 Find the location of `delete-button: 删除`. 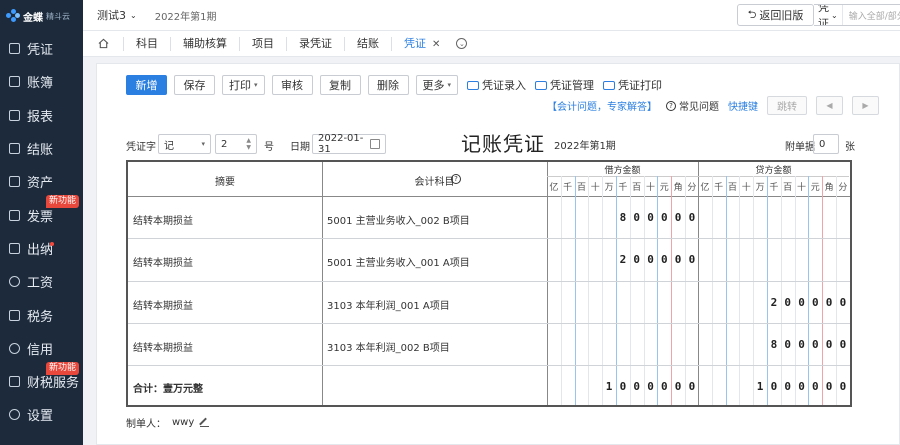

delete-button: 删除 is located at coordinates (388, 85).